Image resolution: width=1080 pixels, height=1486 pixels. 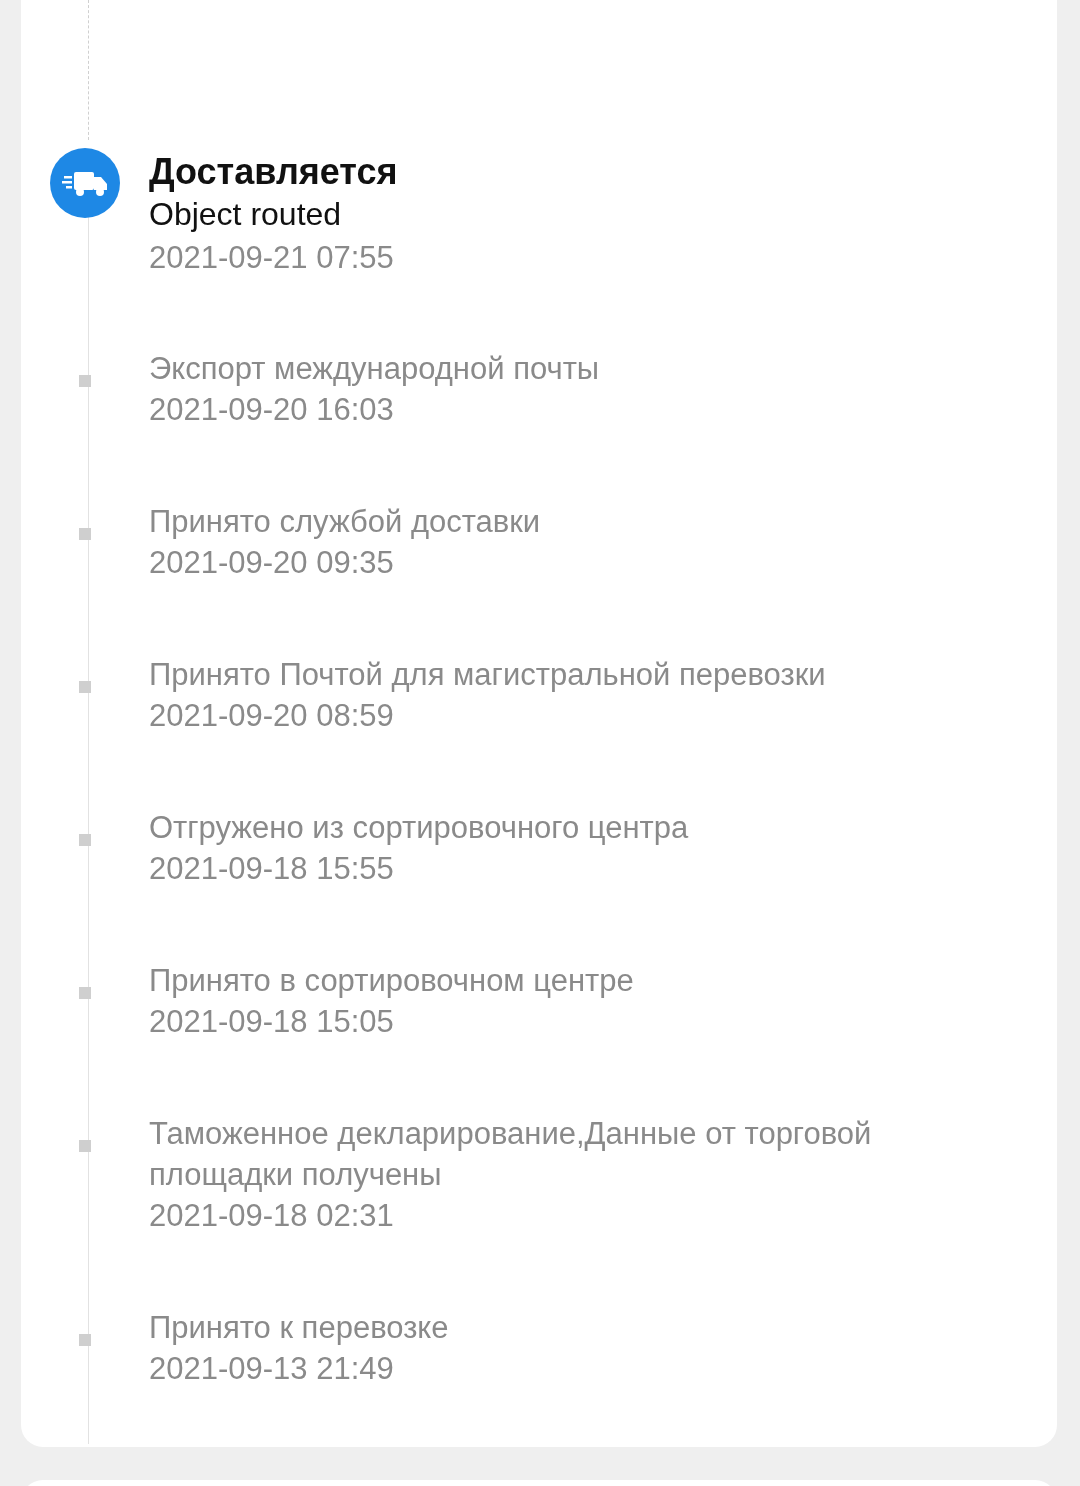 What do you see at coordinates (272, 716) in the screenshot?
I see `event-time: 2021-09-20 08:59` at bounding box center [272, 716].